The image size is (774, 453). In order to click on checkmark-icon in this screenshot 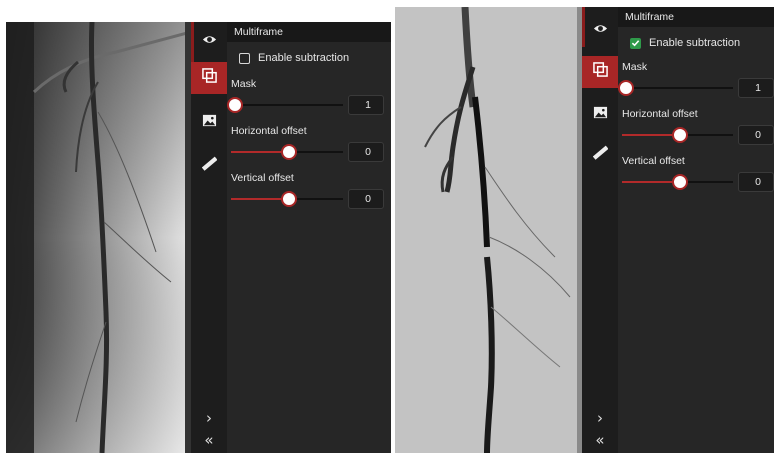, I will do `click(635, 43)`.